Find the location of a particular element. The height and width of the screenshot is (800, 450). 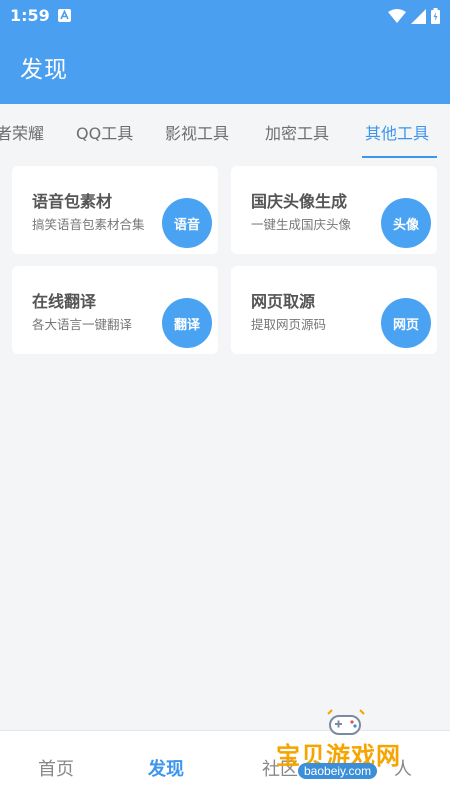

nav-discover: 发现 is located at coordinates (166, 768).